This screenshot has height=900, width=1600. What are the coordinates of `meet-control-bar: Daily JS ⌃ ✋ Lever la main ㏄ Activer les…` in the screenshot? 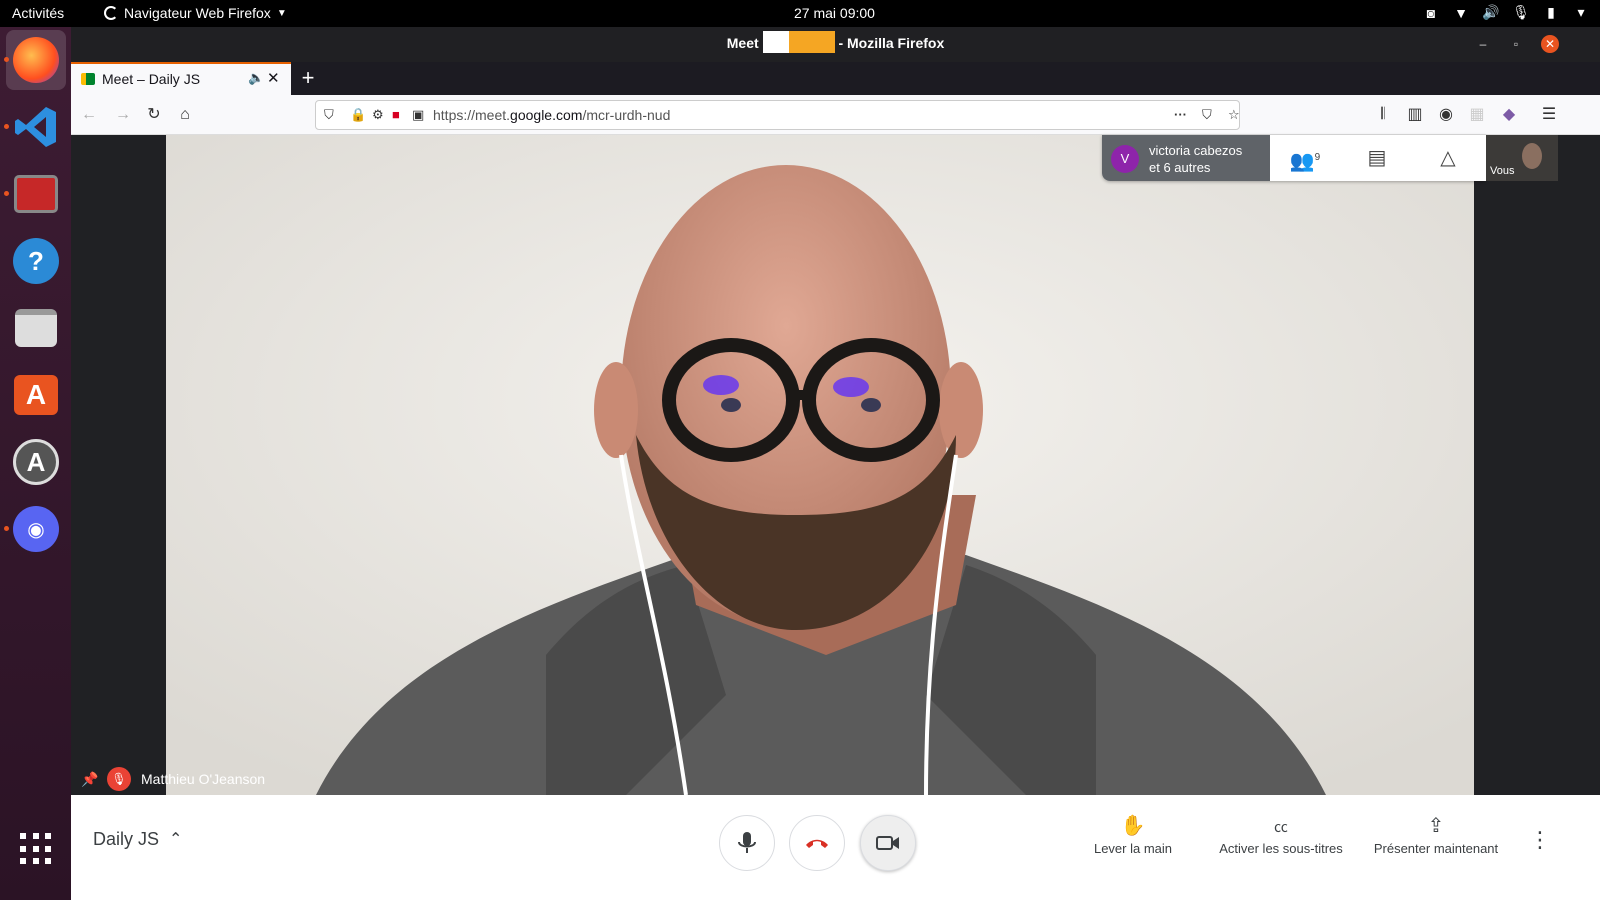 It's located at (835, 847).